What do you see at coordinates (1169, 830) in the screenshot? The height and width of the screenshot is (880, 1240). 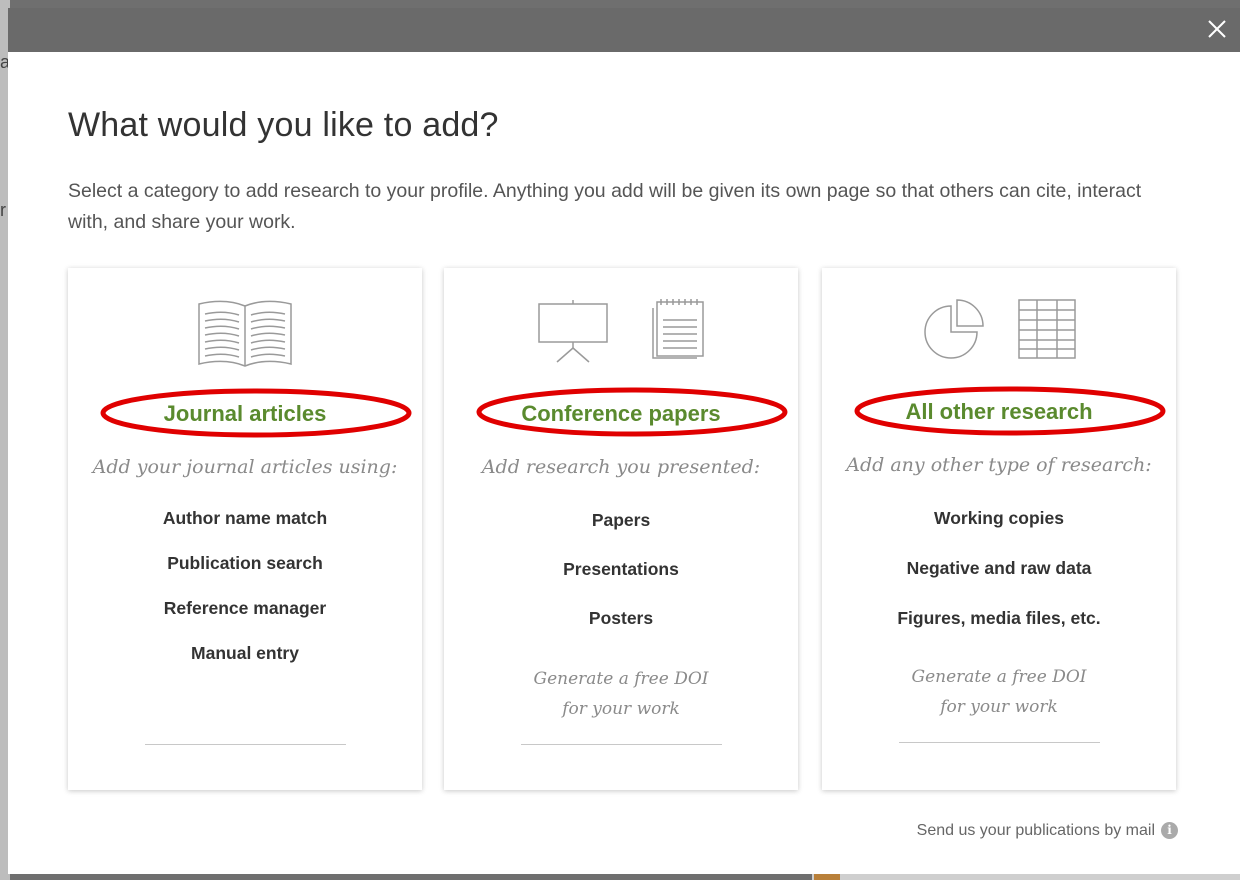 I see `info-icon: i` at bounding box center [1169, 830].